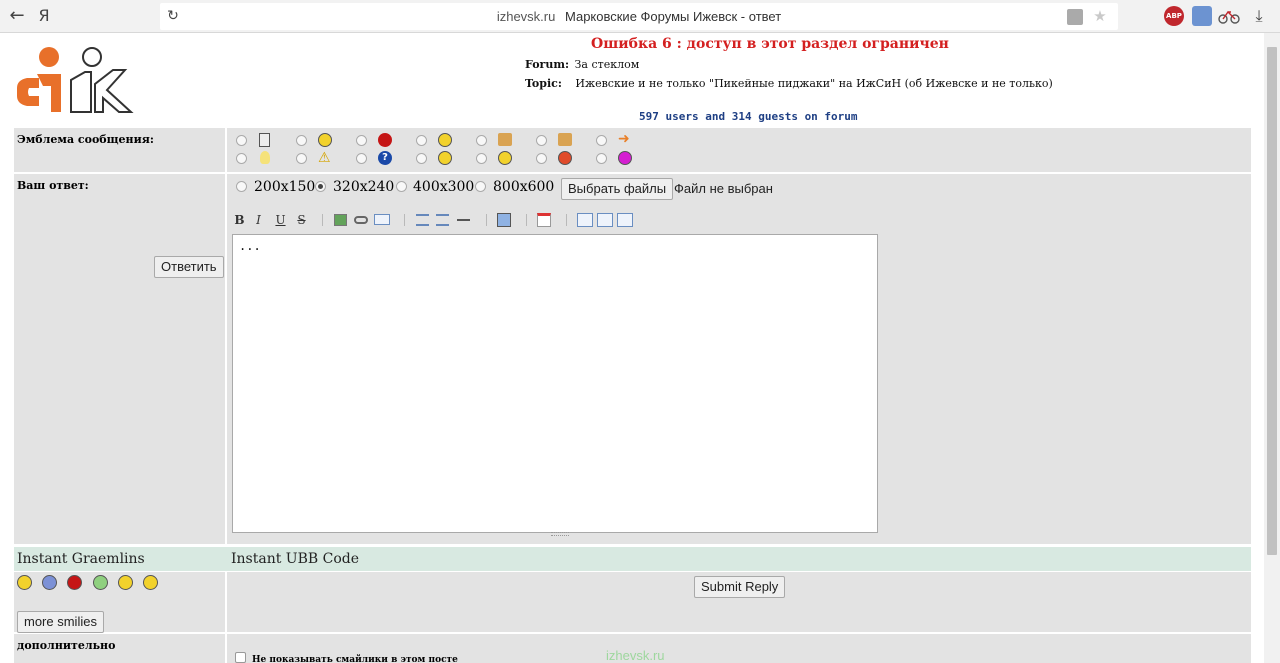  What do you see at coordinates (605, 220) in the screenshot?
I see `layout-two-icon` at bounding box center [605, 220].